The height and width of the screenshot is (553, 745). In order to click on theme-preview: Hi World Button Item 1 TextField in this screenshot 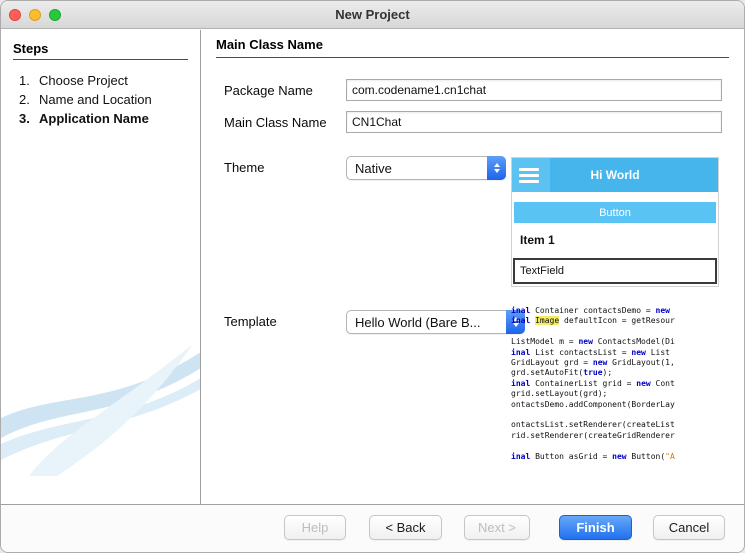, I will do `click(615, 222)`.